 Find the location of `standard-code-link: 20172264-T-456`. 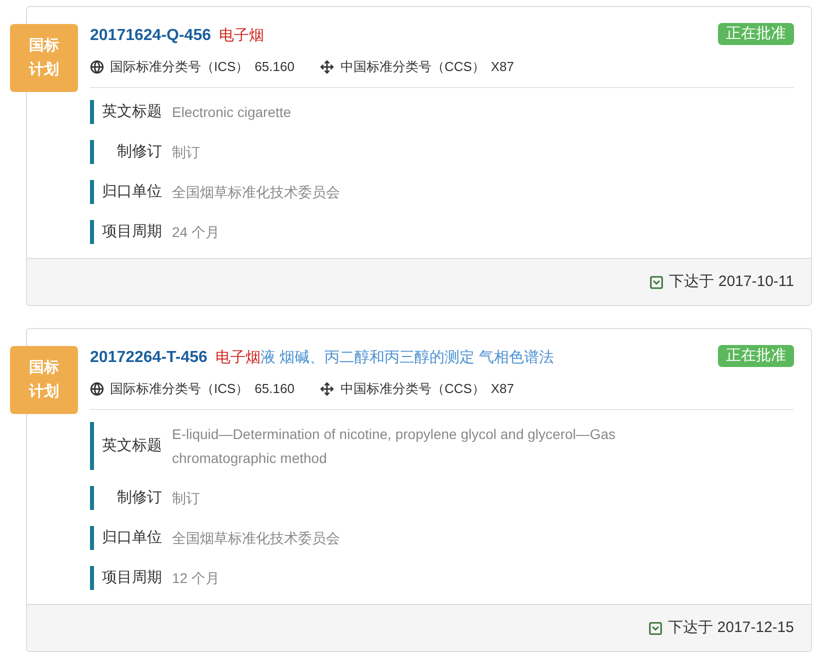

standard-code-link: 20172264-T-456 is located at coordinates (149, 357).